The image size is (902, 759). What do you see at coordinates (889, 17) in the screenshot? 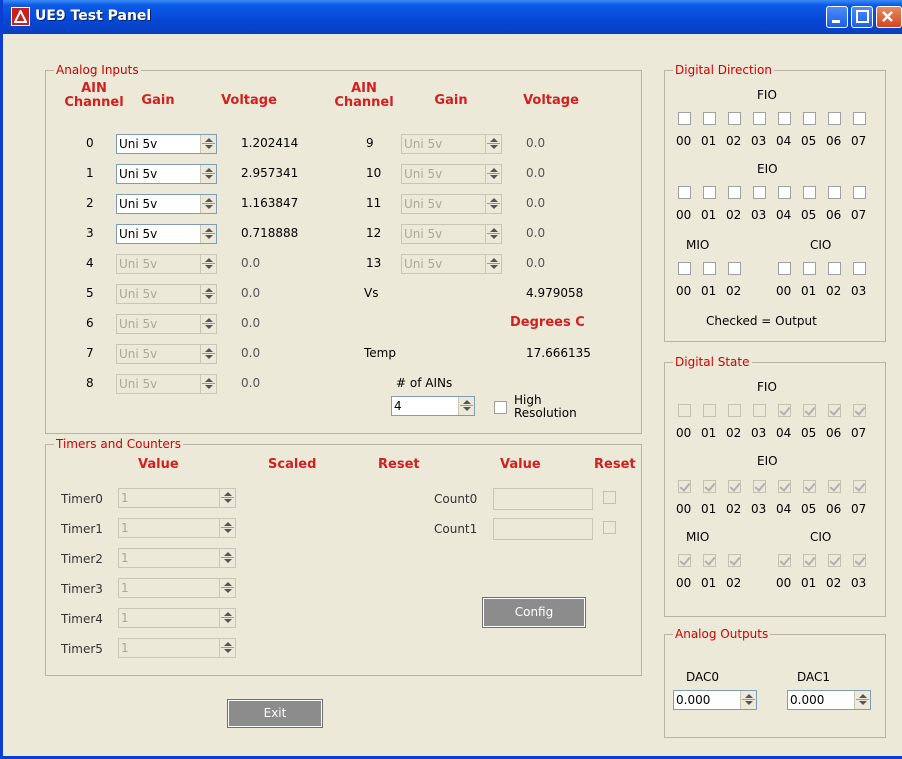
I see `close-button` at bounding box center [889, 17].